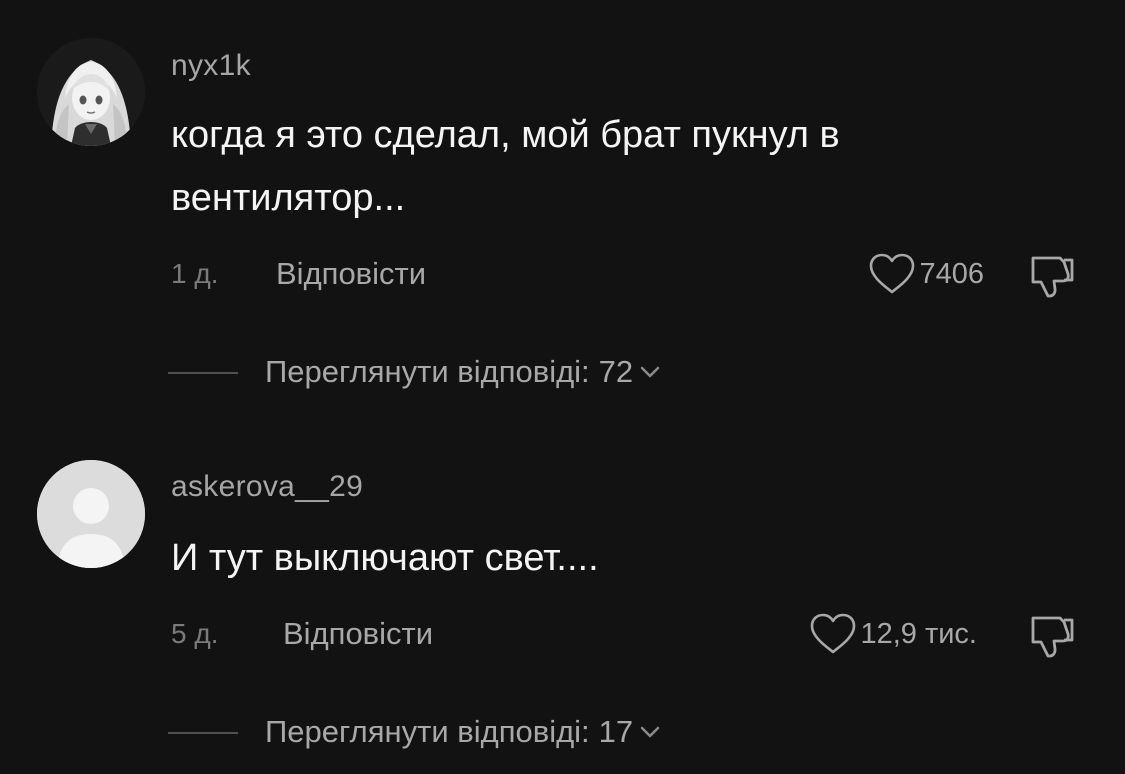 The width and height of the screenshot is (1125, 774). What do you see at coordinates (616, 371) in the screenshot?
I see `replies-count: 72` at bounding box center [616, 371].